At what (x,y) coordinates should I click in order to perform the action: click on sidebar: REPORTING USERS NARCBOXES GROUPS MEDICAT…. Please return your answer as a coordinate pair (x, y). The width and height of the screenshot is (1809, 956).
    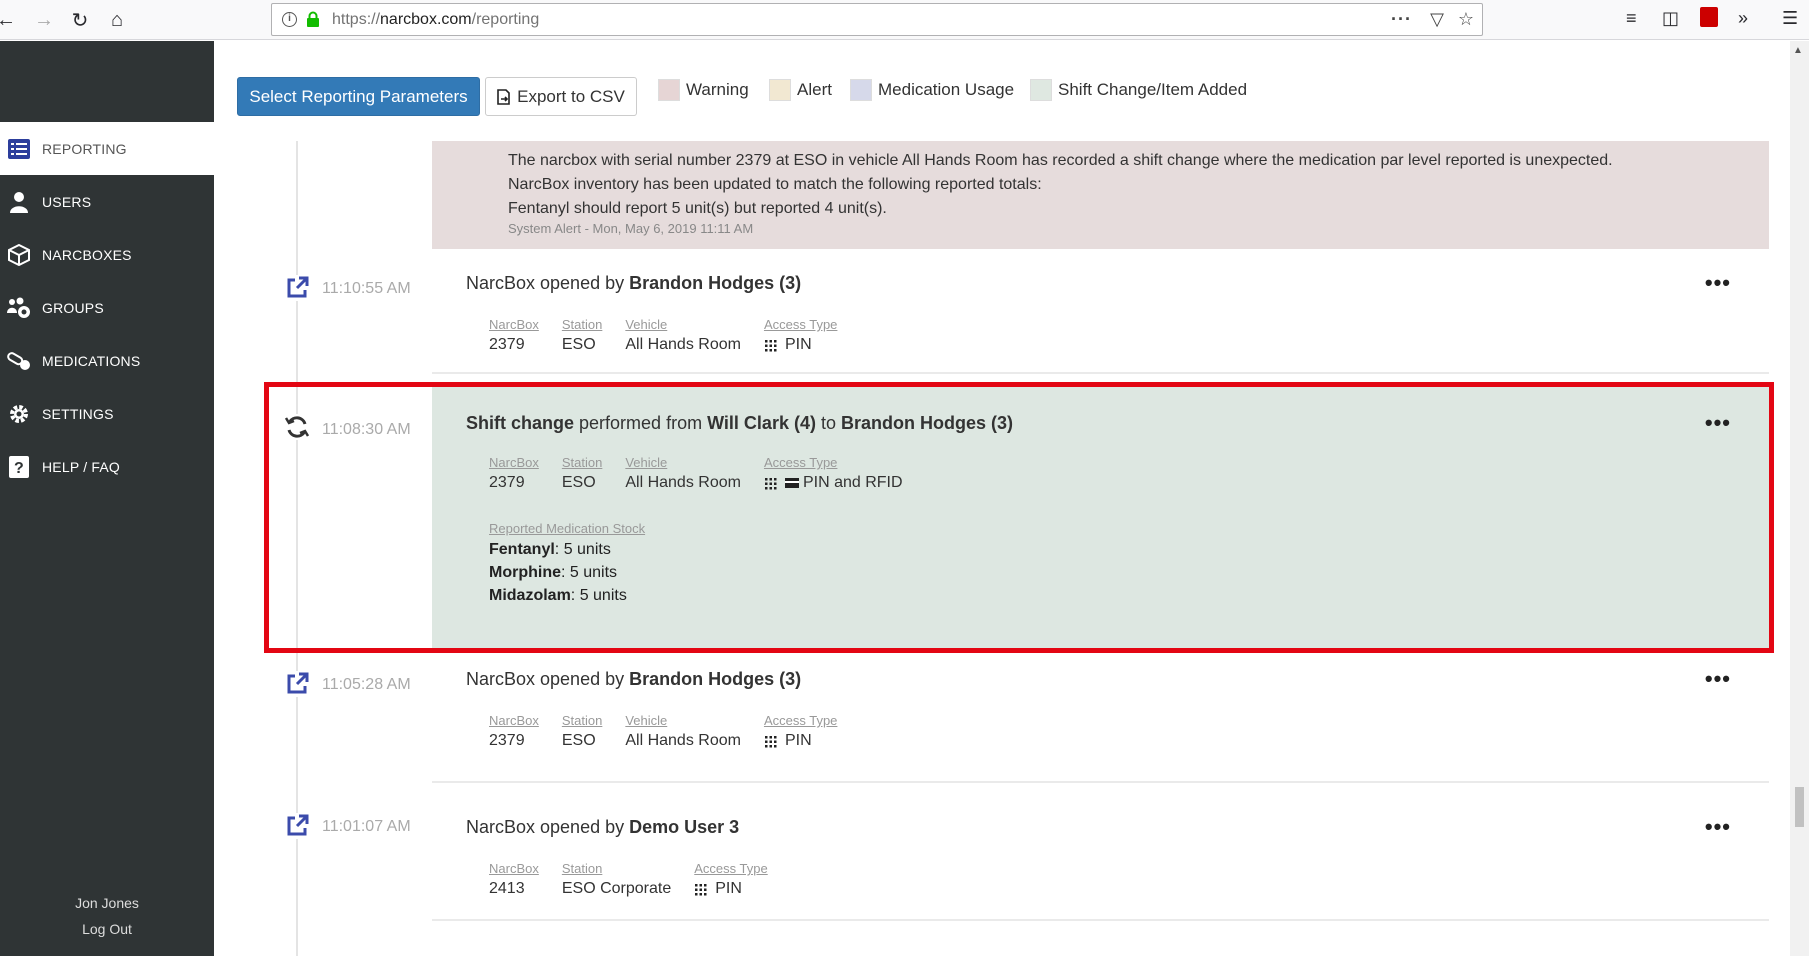
    Looking at the image, I should click on (107, 498).